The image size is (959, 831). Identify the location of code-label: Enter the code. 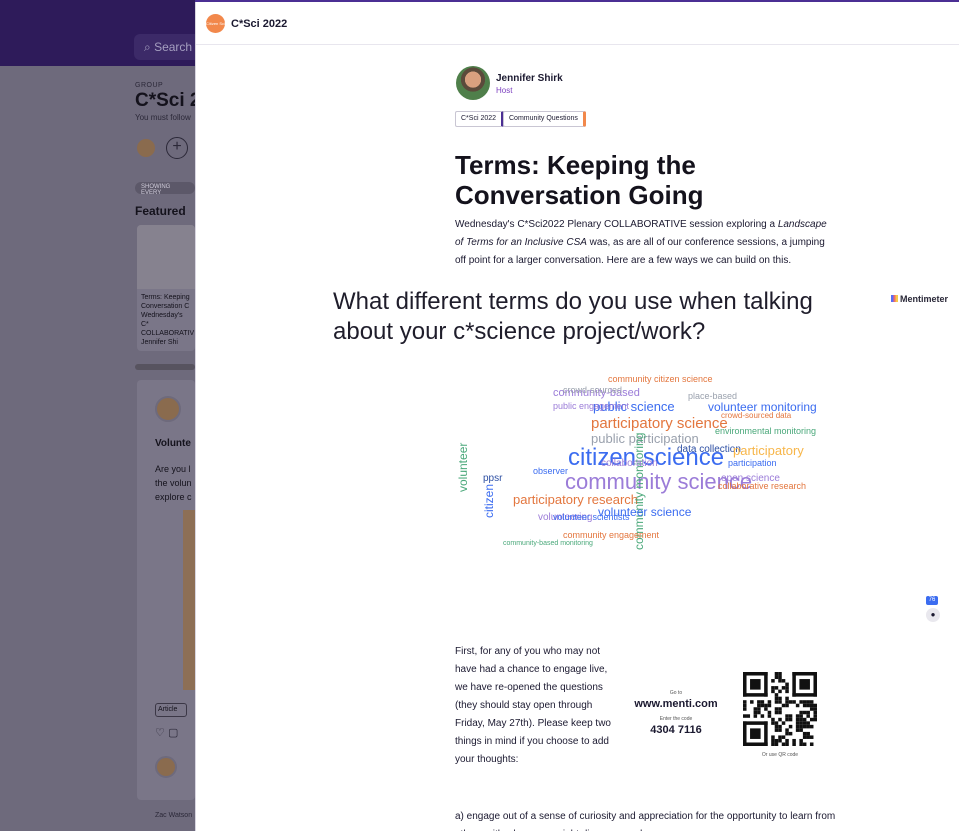
(676, 719).